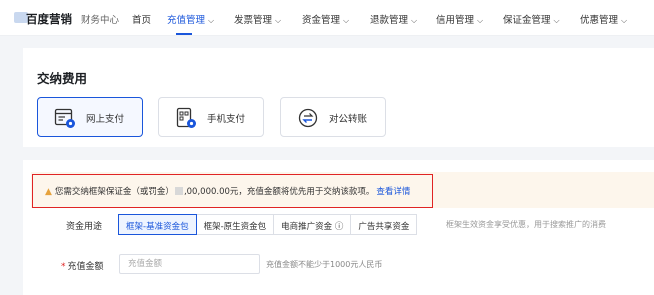 The image size is (654, 295). I want to click on online-payment-icon, so click(64, 118).